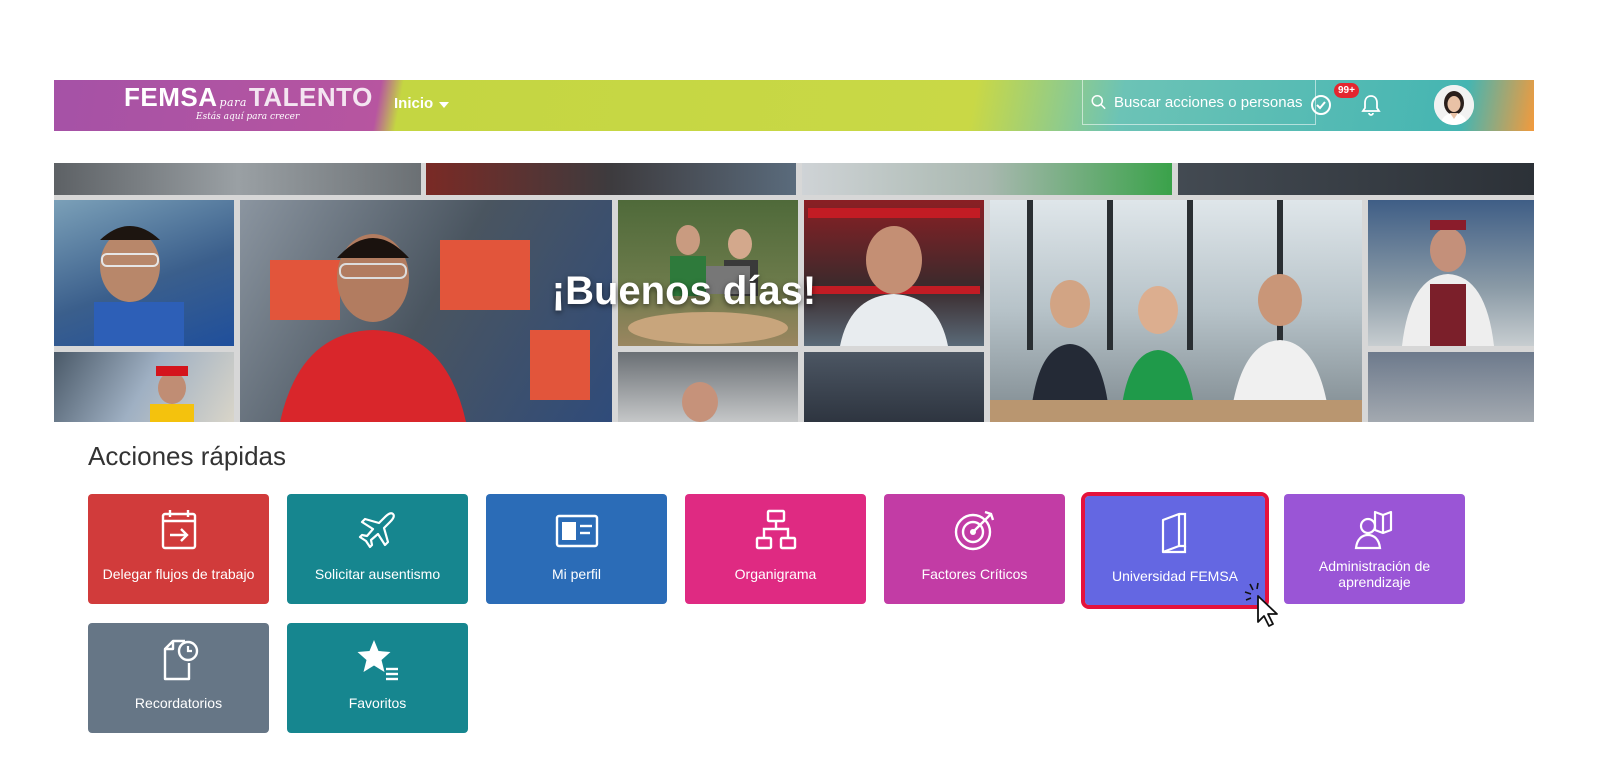 This screenshot has height=776, width=1600. I want to click on banner-photo-dhl, so click(144, 387).